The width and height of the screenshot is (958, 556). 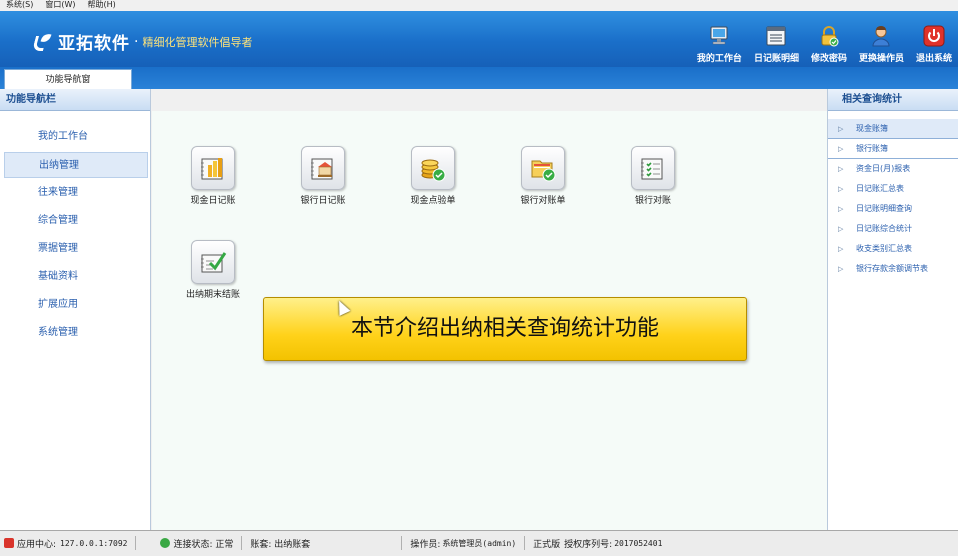 I want to click on query-item-label: 现金账簿, so click(x=872, y=128).